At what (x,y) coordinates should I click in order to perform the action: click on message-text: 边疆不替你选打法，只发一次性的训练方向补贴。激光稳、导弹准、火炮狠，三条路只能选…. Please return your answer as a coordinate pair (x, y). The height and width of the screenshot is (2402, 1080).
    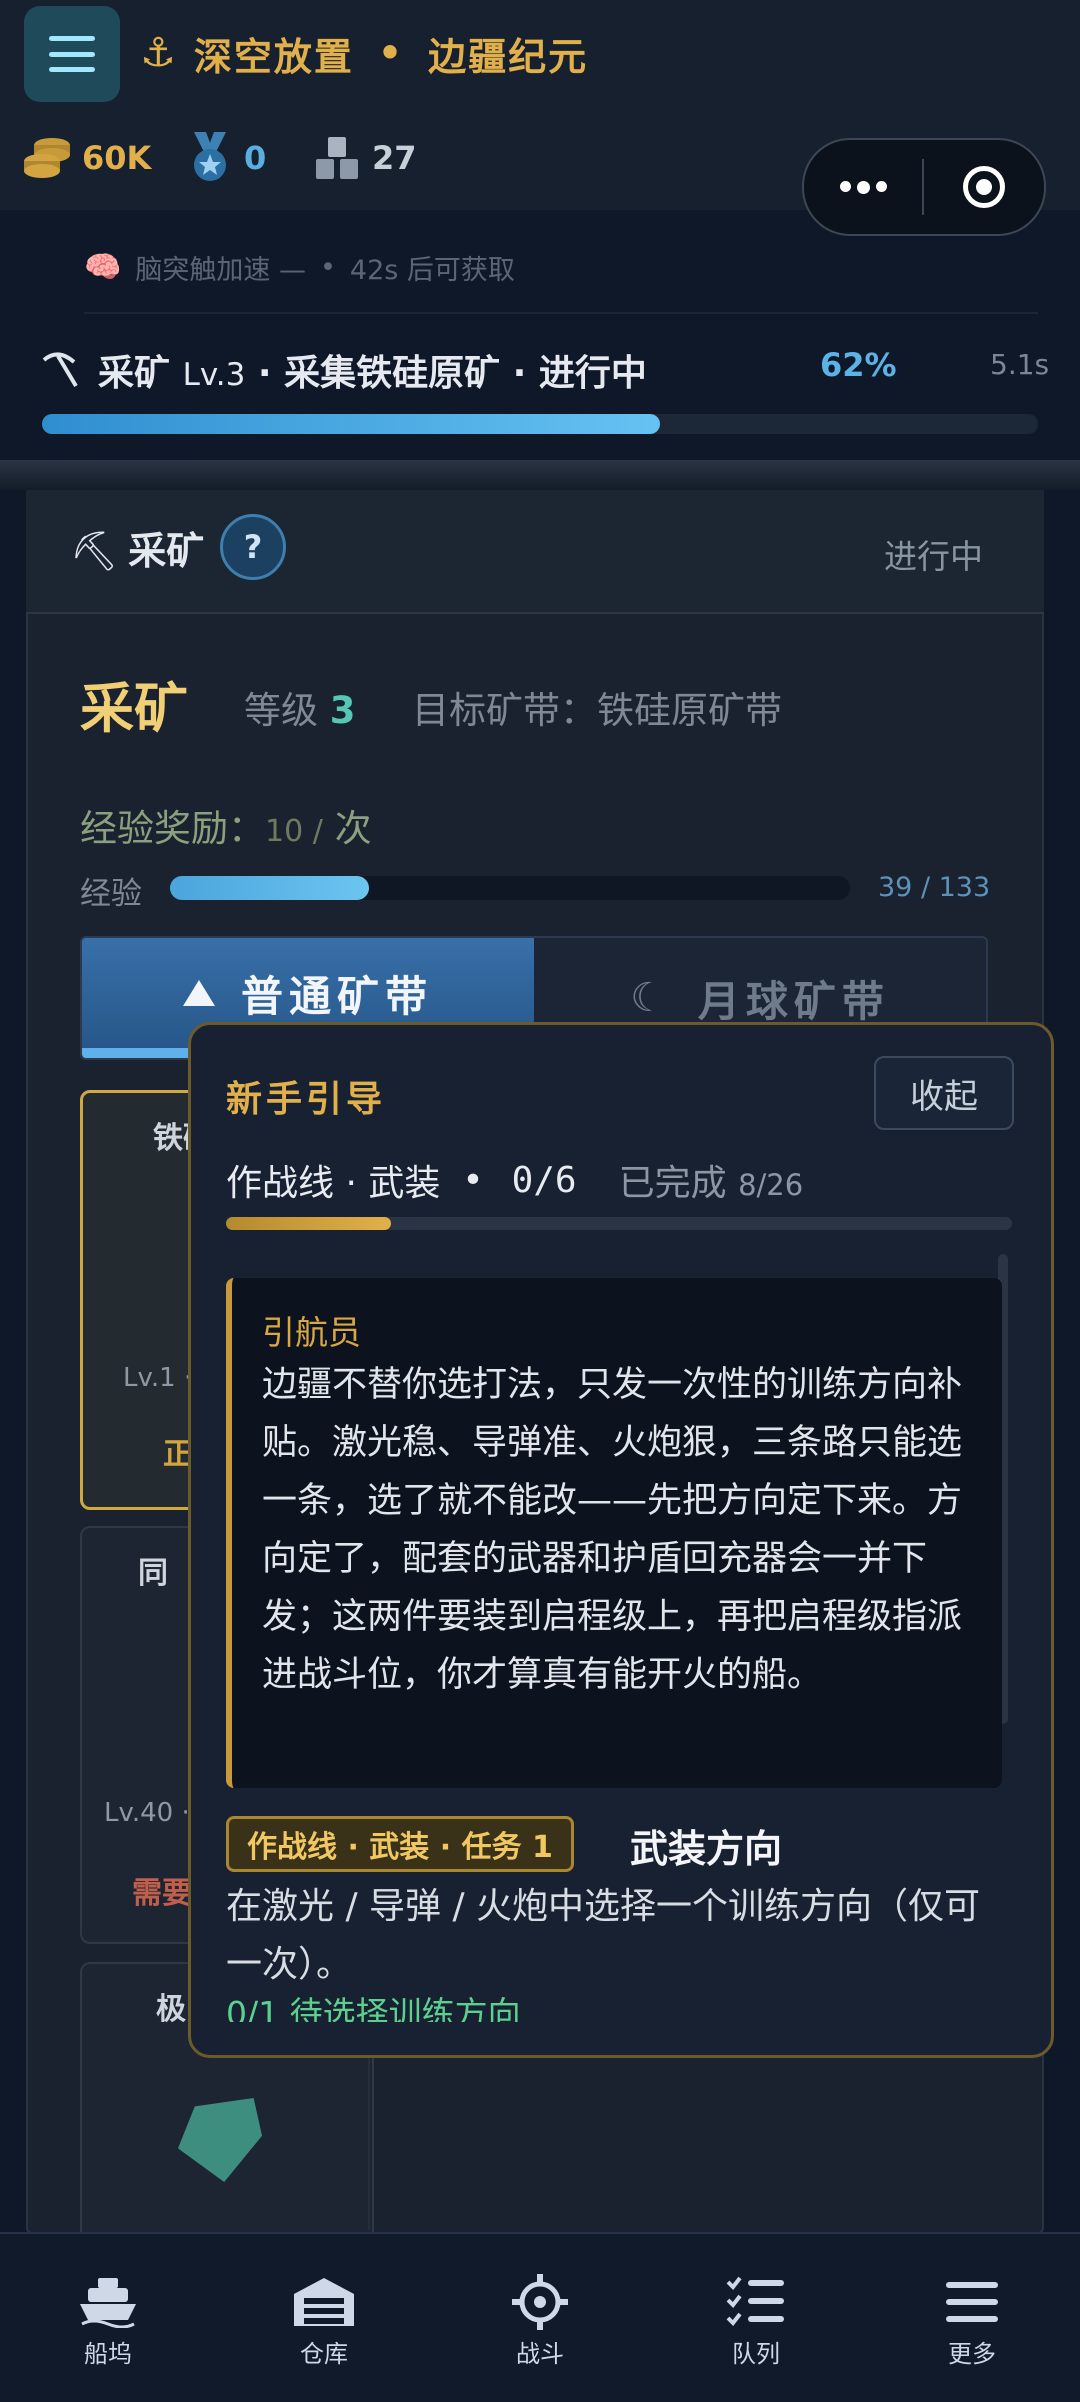
    Looking at the image, I should click on (612, 1530).